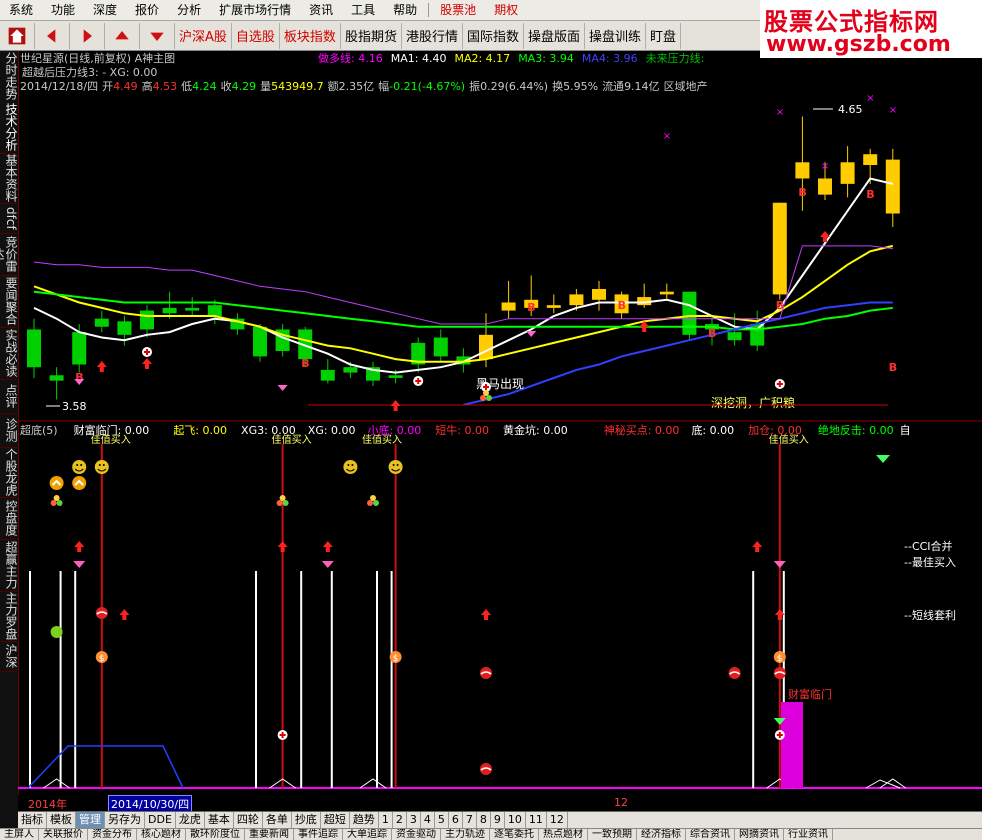 The height and width of the screenshot is (840, 982). I want to click on menu-item-7: 工具, so click(363, 10).